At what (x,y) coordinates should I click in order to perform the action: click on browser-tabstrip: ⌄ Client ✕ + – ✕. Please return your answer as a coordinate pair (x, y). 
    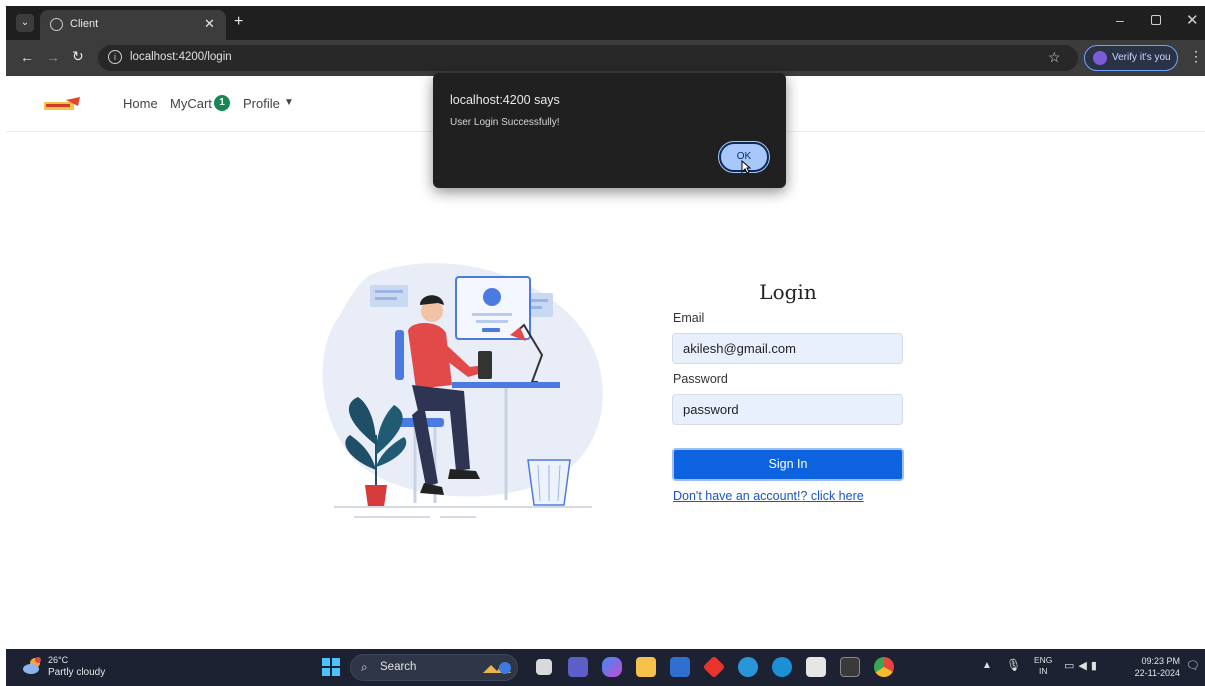
    Looking at the image, I should click on (605, 23).